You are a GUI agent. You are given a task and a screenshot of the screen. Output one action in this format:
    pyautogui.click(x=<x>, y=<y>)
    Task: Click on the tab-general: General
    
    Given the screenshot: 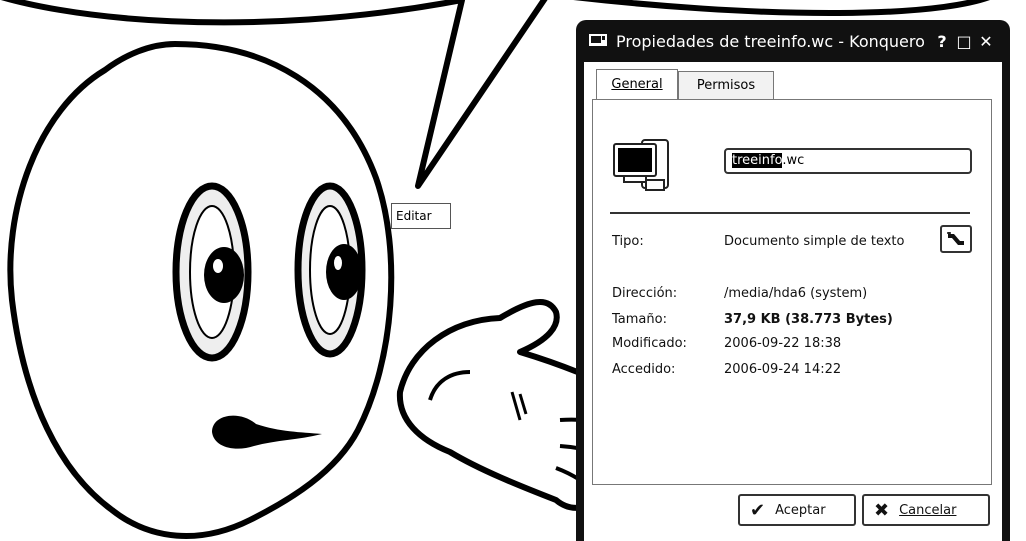 What is the action you would take?
    pyautogui.click(x=637, y=84)
    